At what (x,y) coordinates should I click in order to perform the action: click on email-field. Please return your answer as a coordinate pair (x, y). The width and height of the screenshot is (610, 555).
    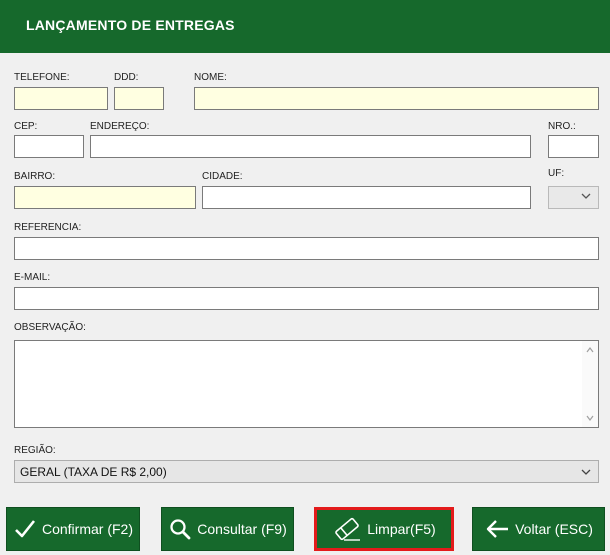
    Looking at the image, I should click on (306, 298).